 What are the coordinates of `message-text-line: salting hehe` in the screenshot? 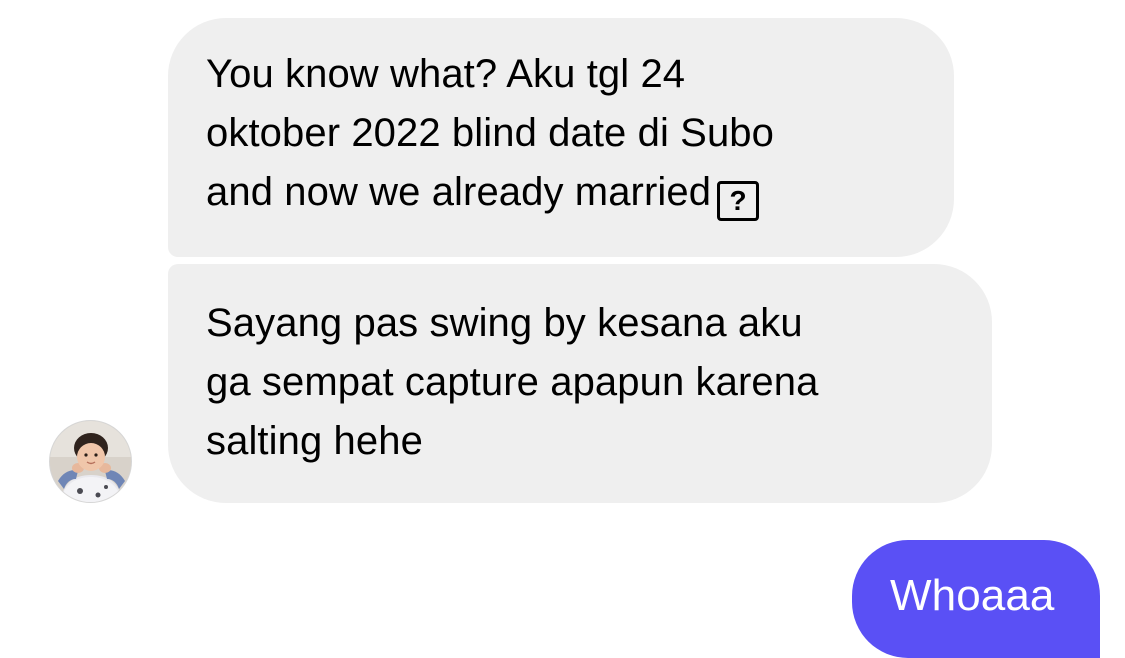 It's located at (314, 441).